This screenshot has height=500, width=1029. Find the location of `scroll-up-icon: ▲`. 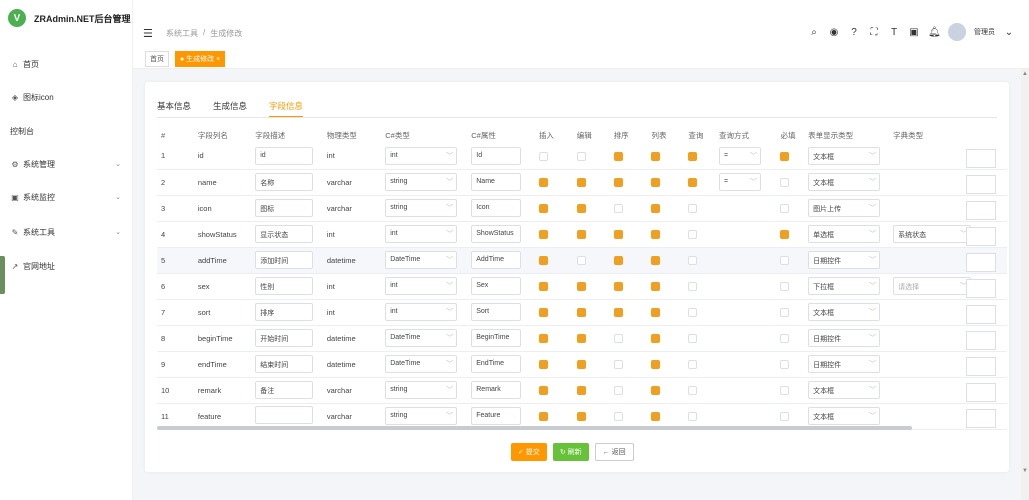

scroll-up-icon: ▲ is located at coordinates (1025, 74).